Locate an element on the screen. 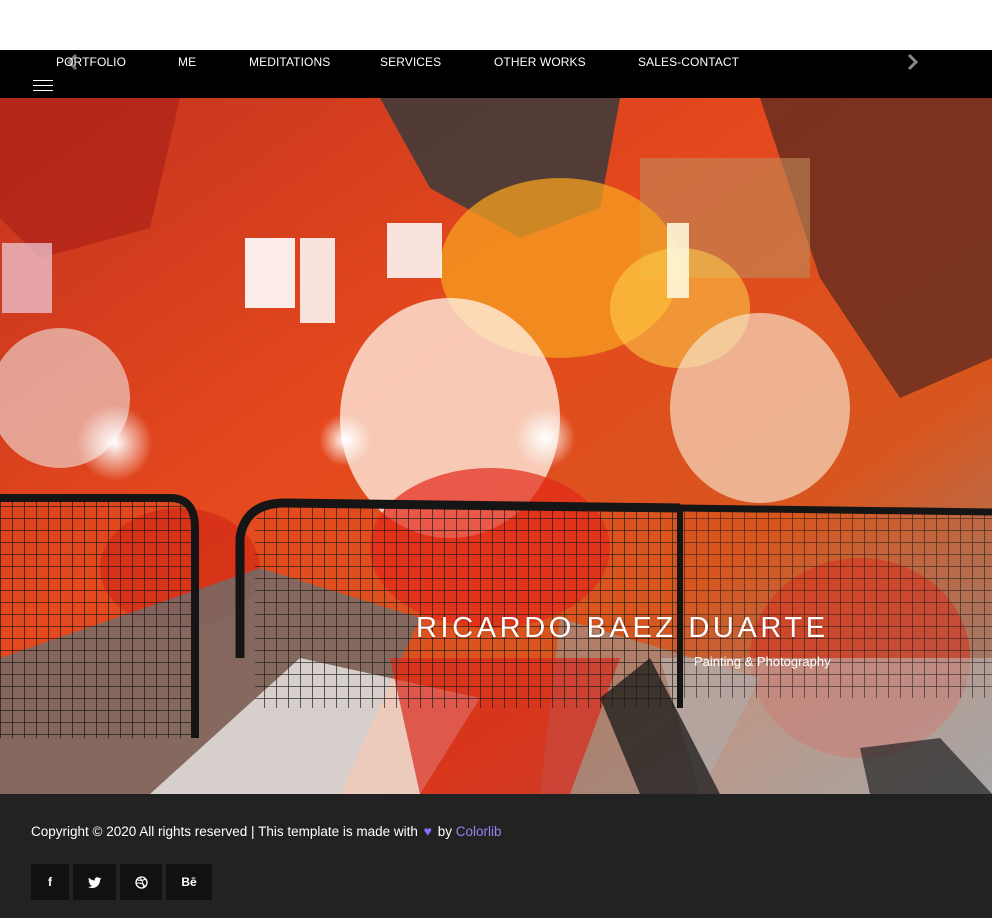  hero-subtitle: Painting & Photography is located at coordinates (762, 661).